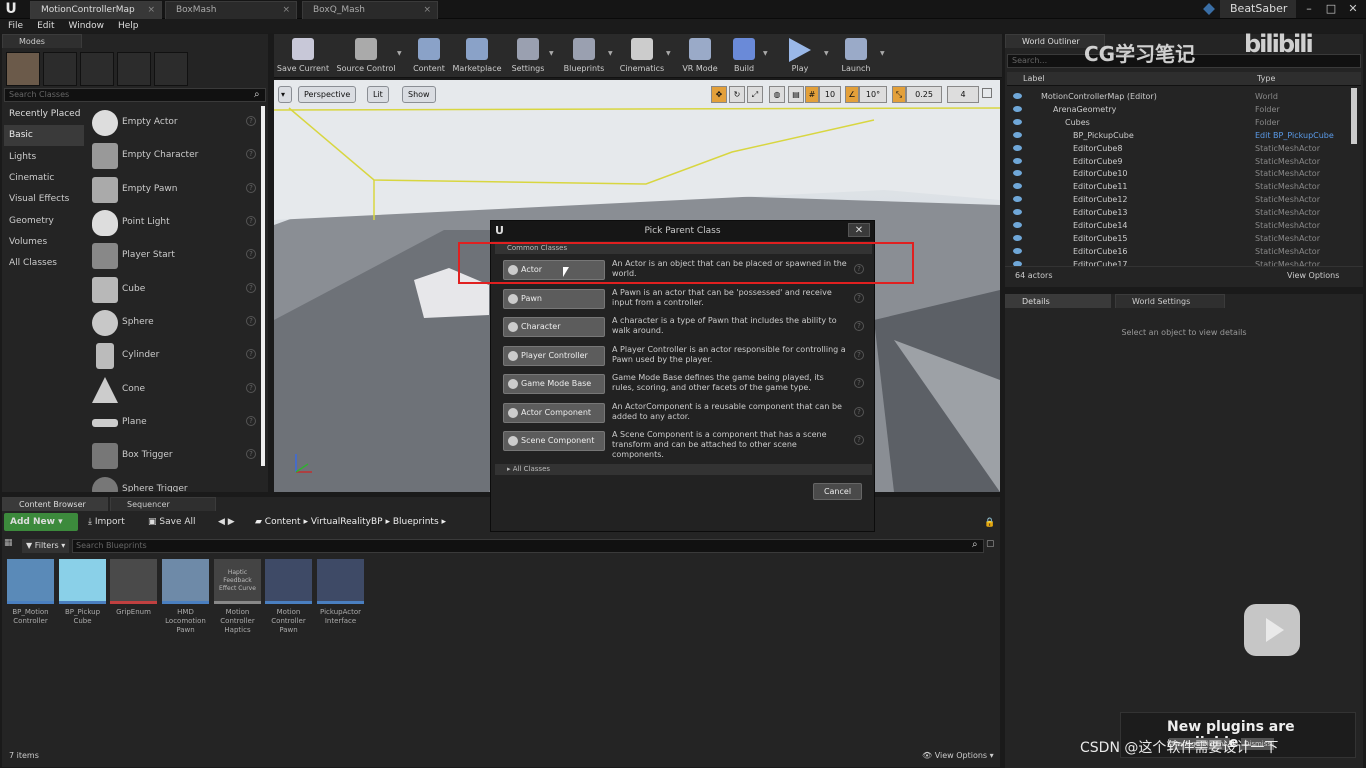 The height and width of the screenshot is (768, 1366). I want to click on doc-tab-boxmash: BoxMash ×, so click(231, 10).